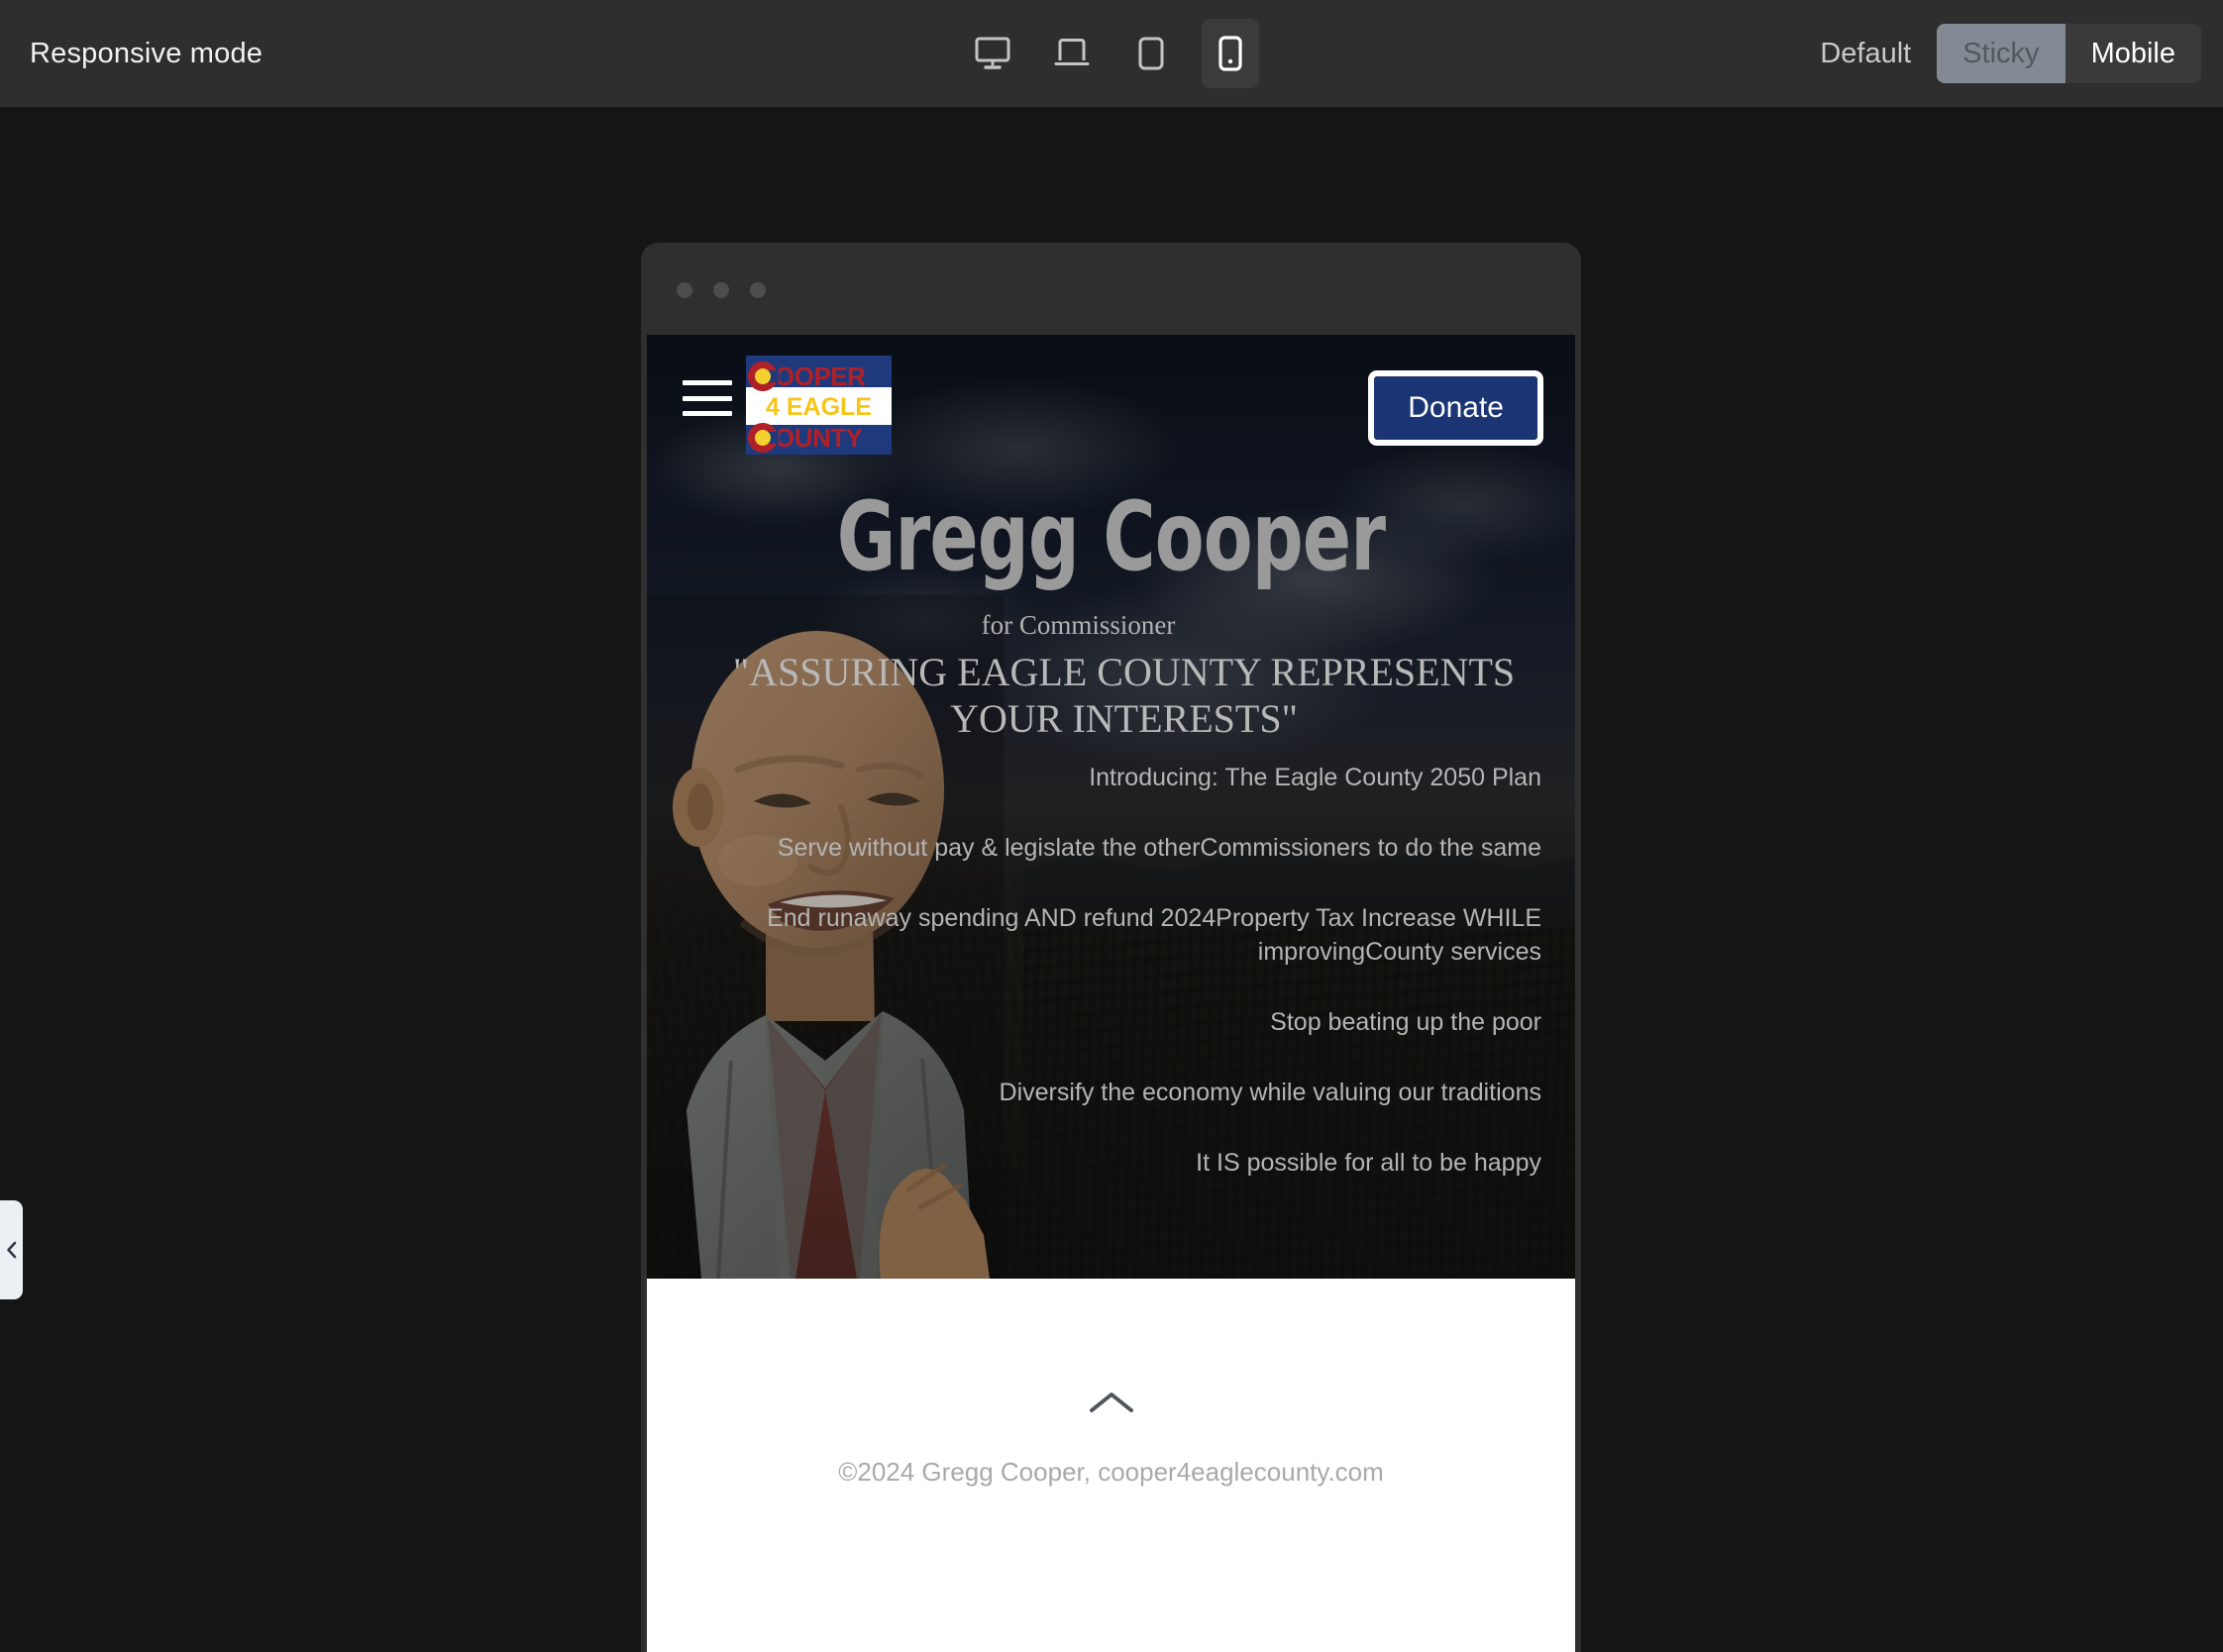 Image resolution: width=2223 pixels, height=1652 pixels. I want to click on logo-line-county: OUNTY, so click(819, 438).